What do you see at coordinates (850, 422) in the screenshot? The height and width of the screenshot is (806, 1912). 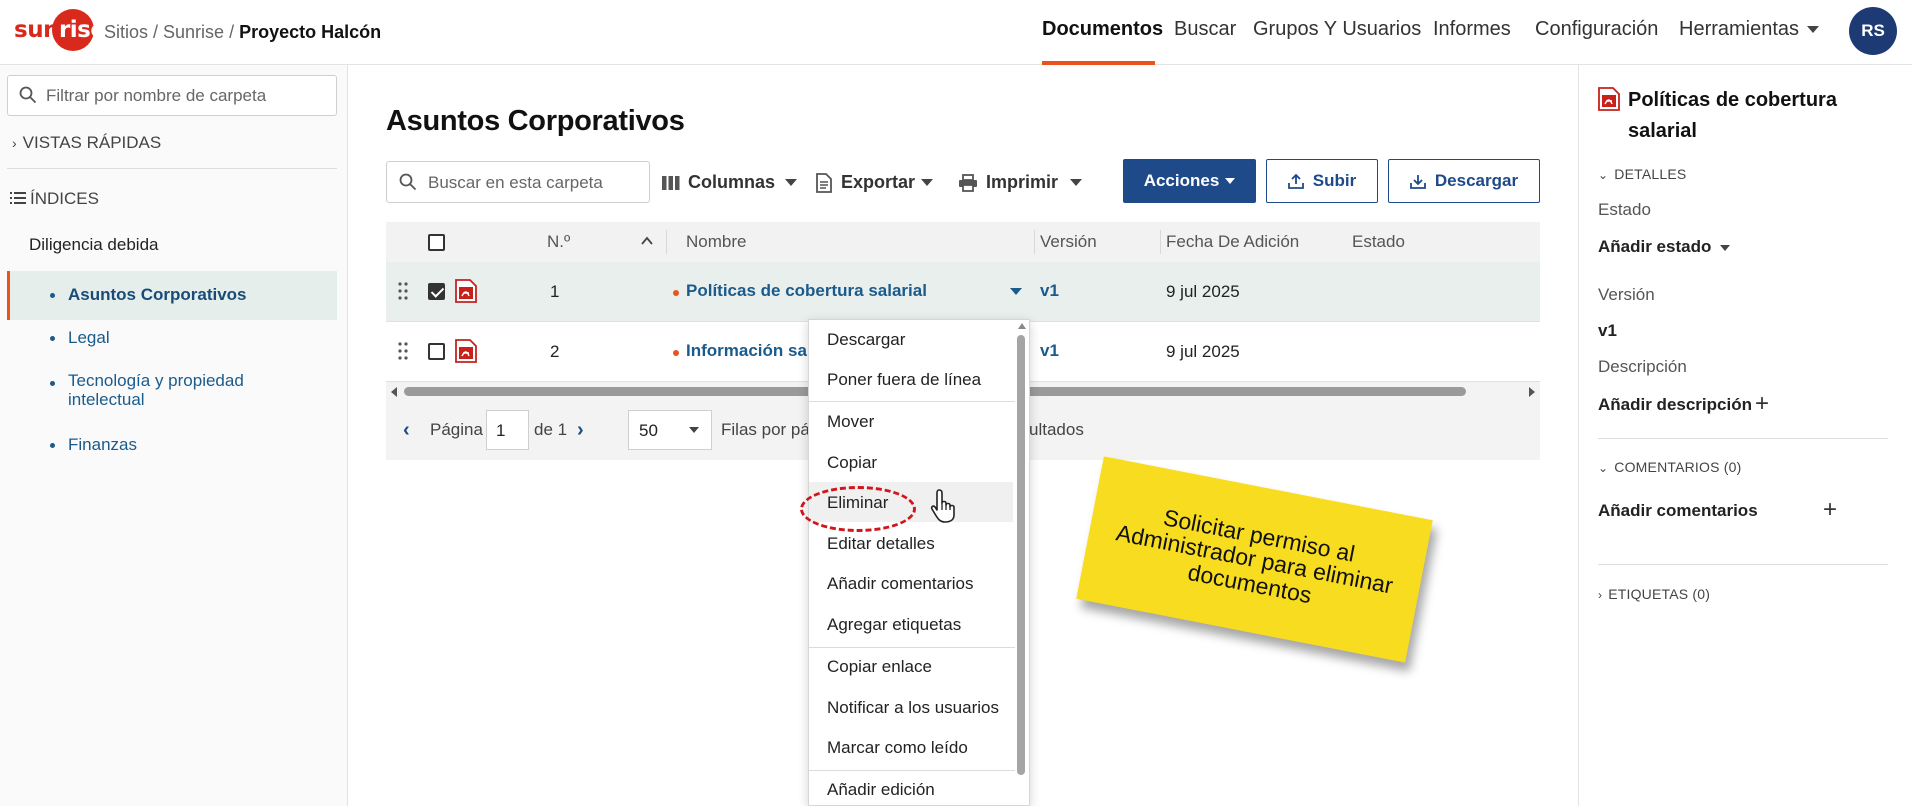 I see `menu-item-mover: Mover` at bounding box center [850, 422].